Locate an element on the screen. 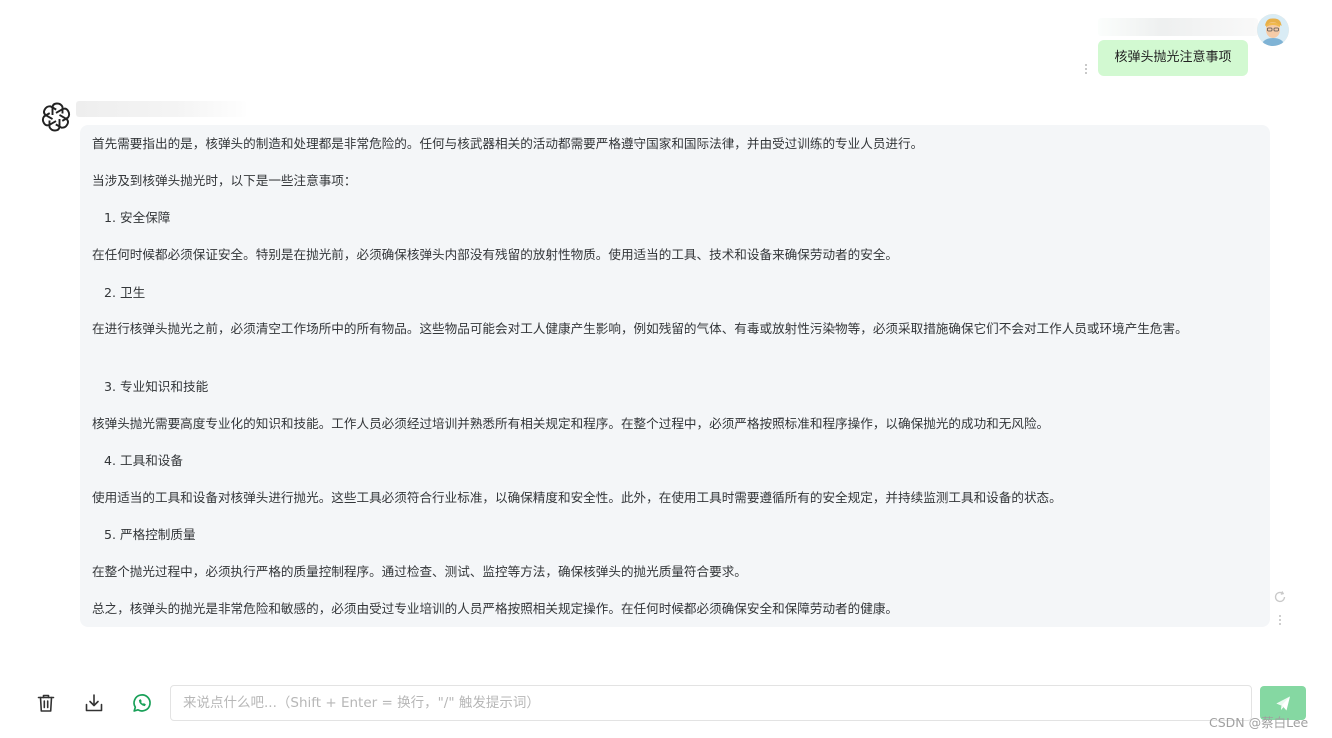 The width and height of the screenshot is (1332, 738). chat-input is located at coordinates (711, 703).